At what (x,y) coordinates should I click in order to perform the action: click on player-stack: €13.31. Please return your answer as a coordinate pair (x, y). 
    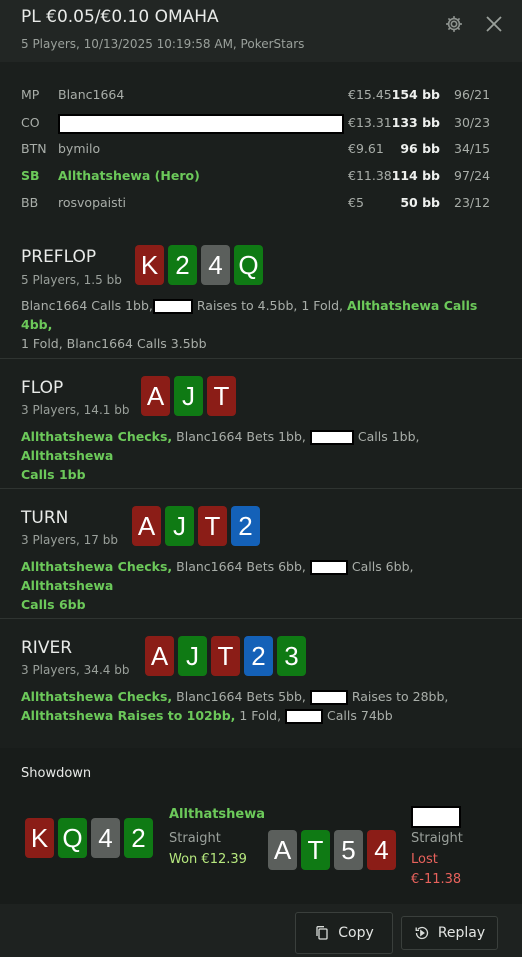
    Looking at the image, I should click on (370, 122).